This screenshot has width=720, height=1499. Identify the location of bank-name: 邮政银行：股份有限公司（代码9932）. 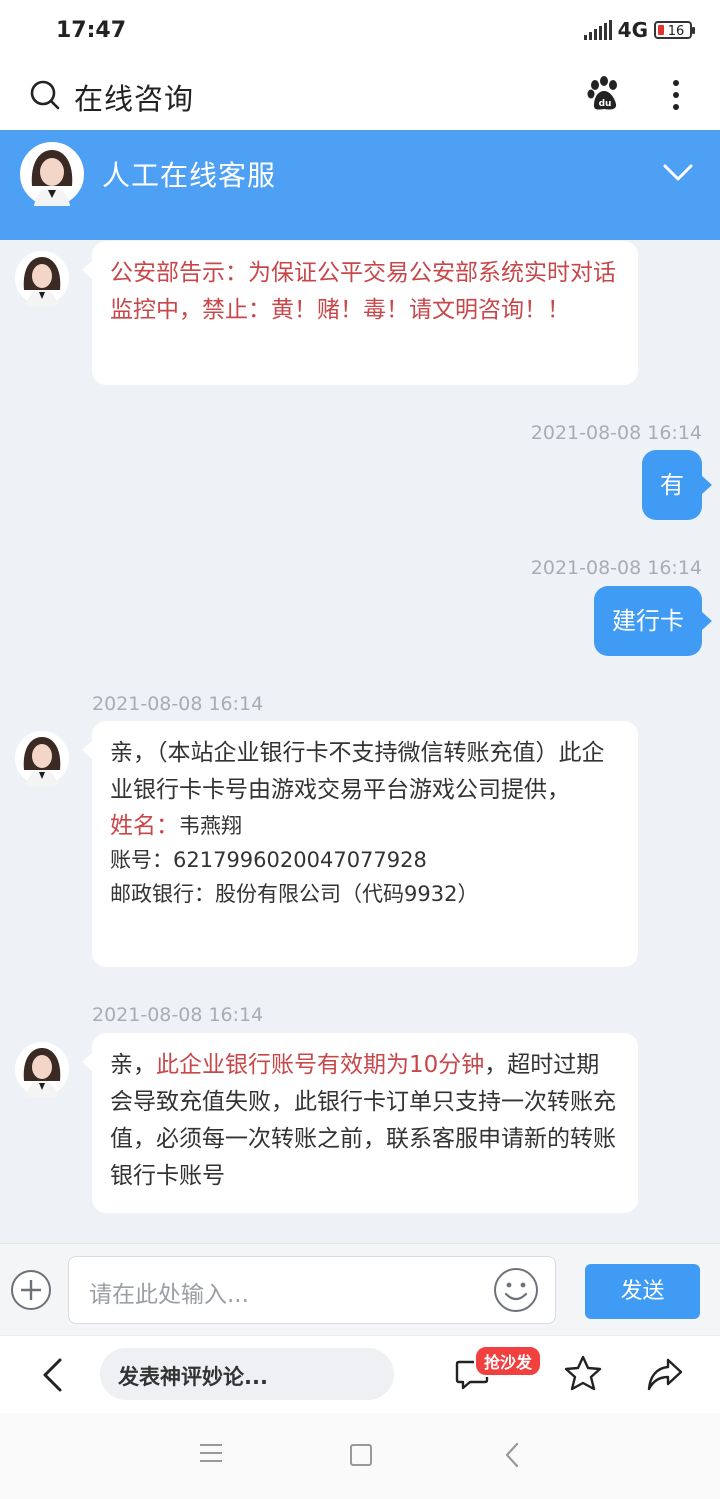
(294, 894).